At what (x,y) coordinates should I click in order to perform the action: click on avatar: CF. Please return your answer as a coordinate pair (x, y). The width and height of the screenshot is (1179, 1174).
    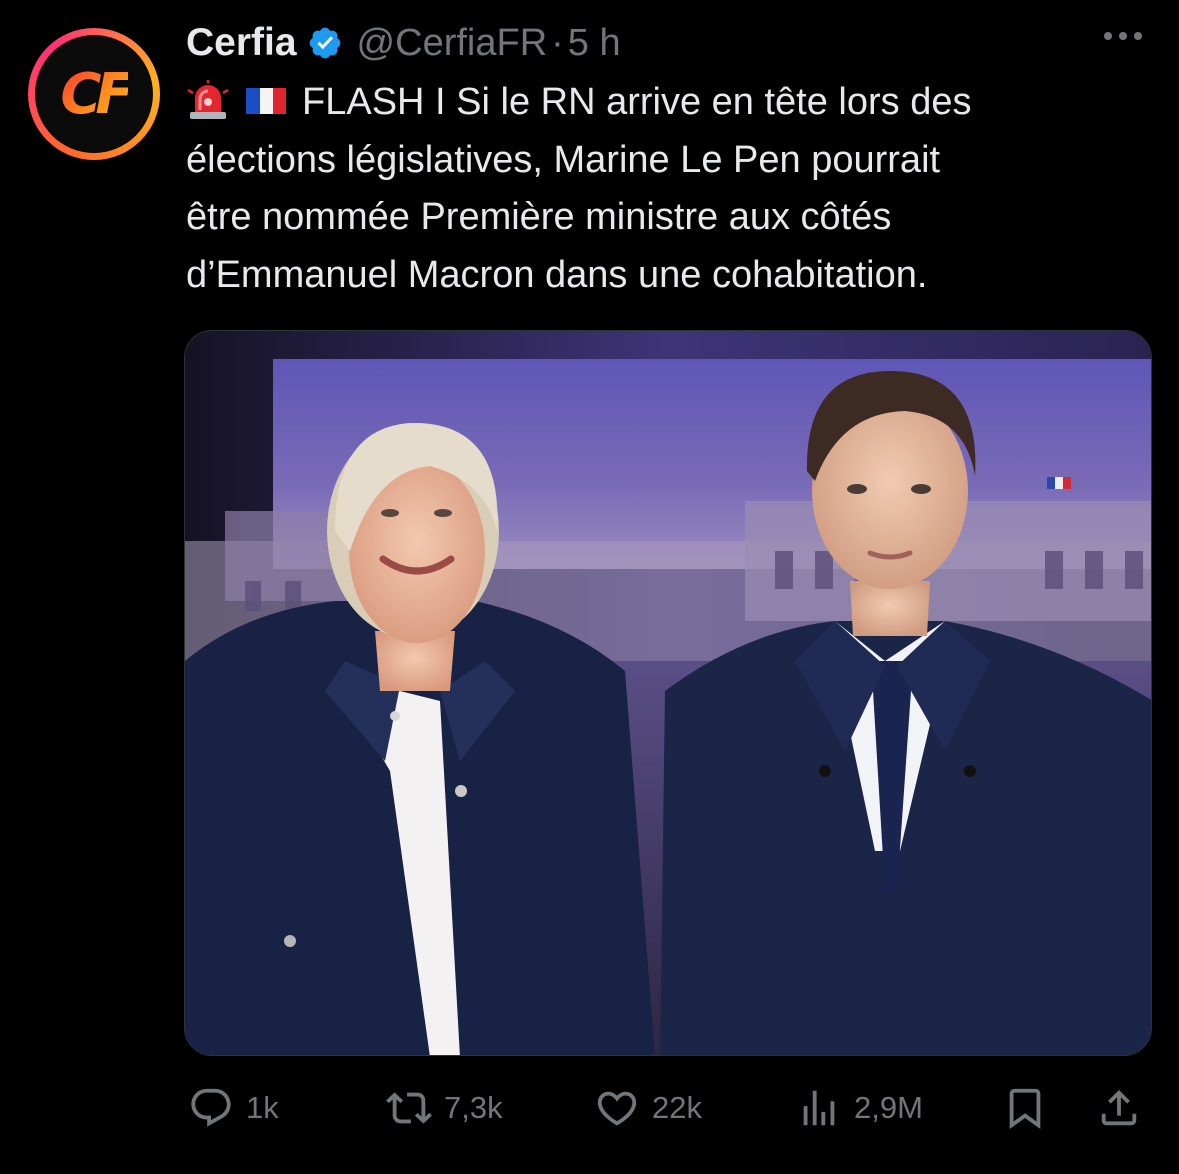
    Looking at the image, I should click on (94, 94).